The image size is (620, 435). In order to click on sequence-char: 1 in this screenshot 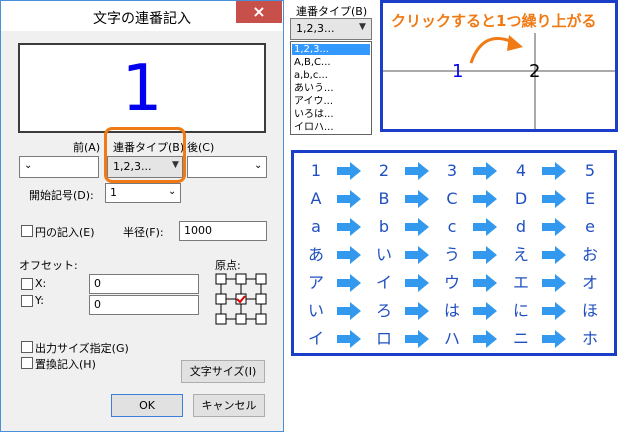, I will do `click(316, 170)`.